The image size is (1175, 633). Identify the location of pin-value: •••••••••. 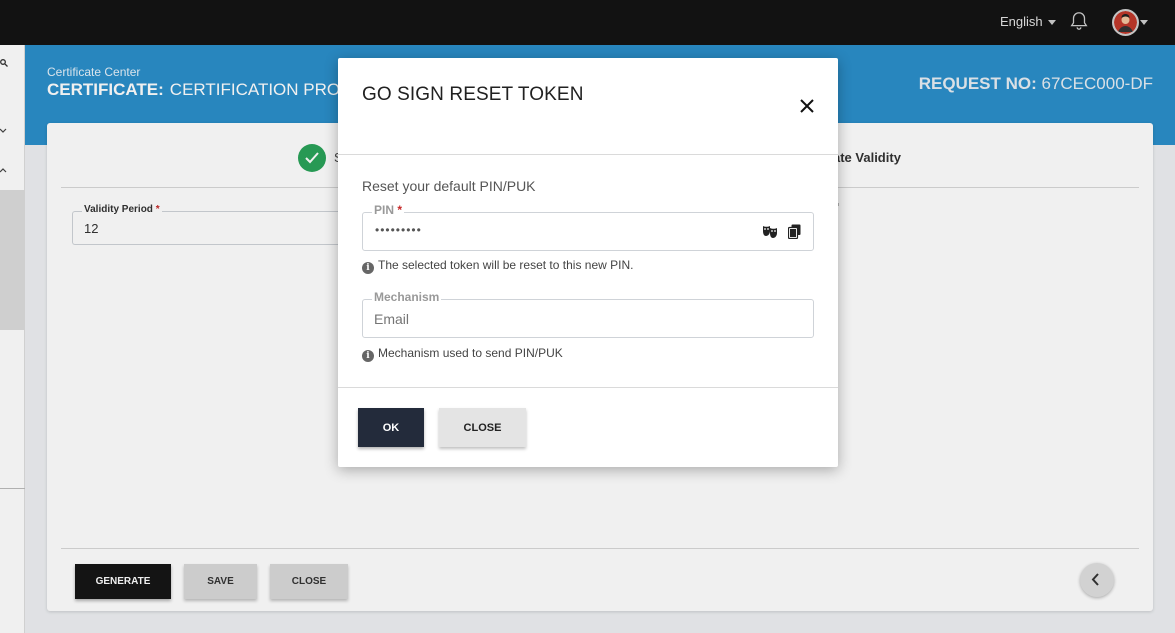
(398, 230).